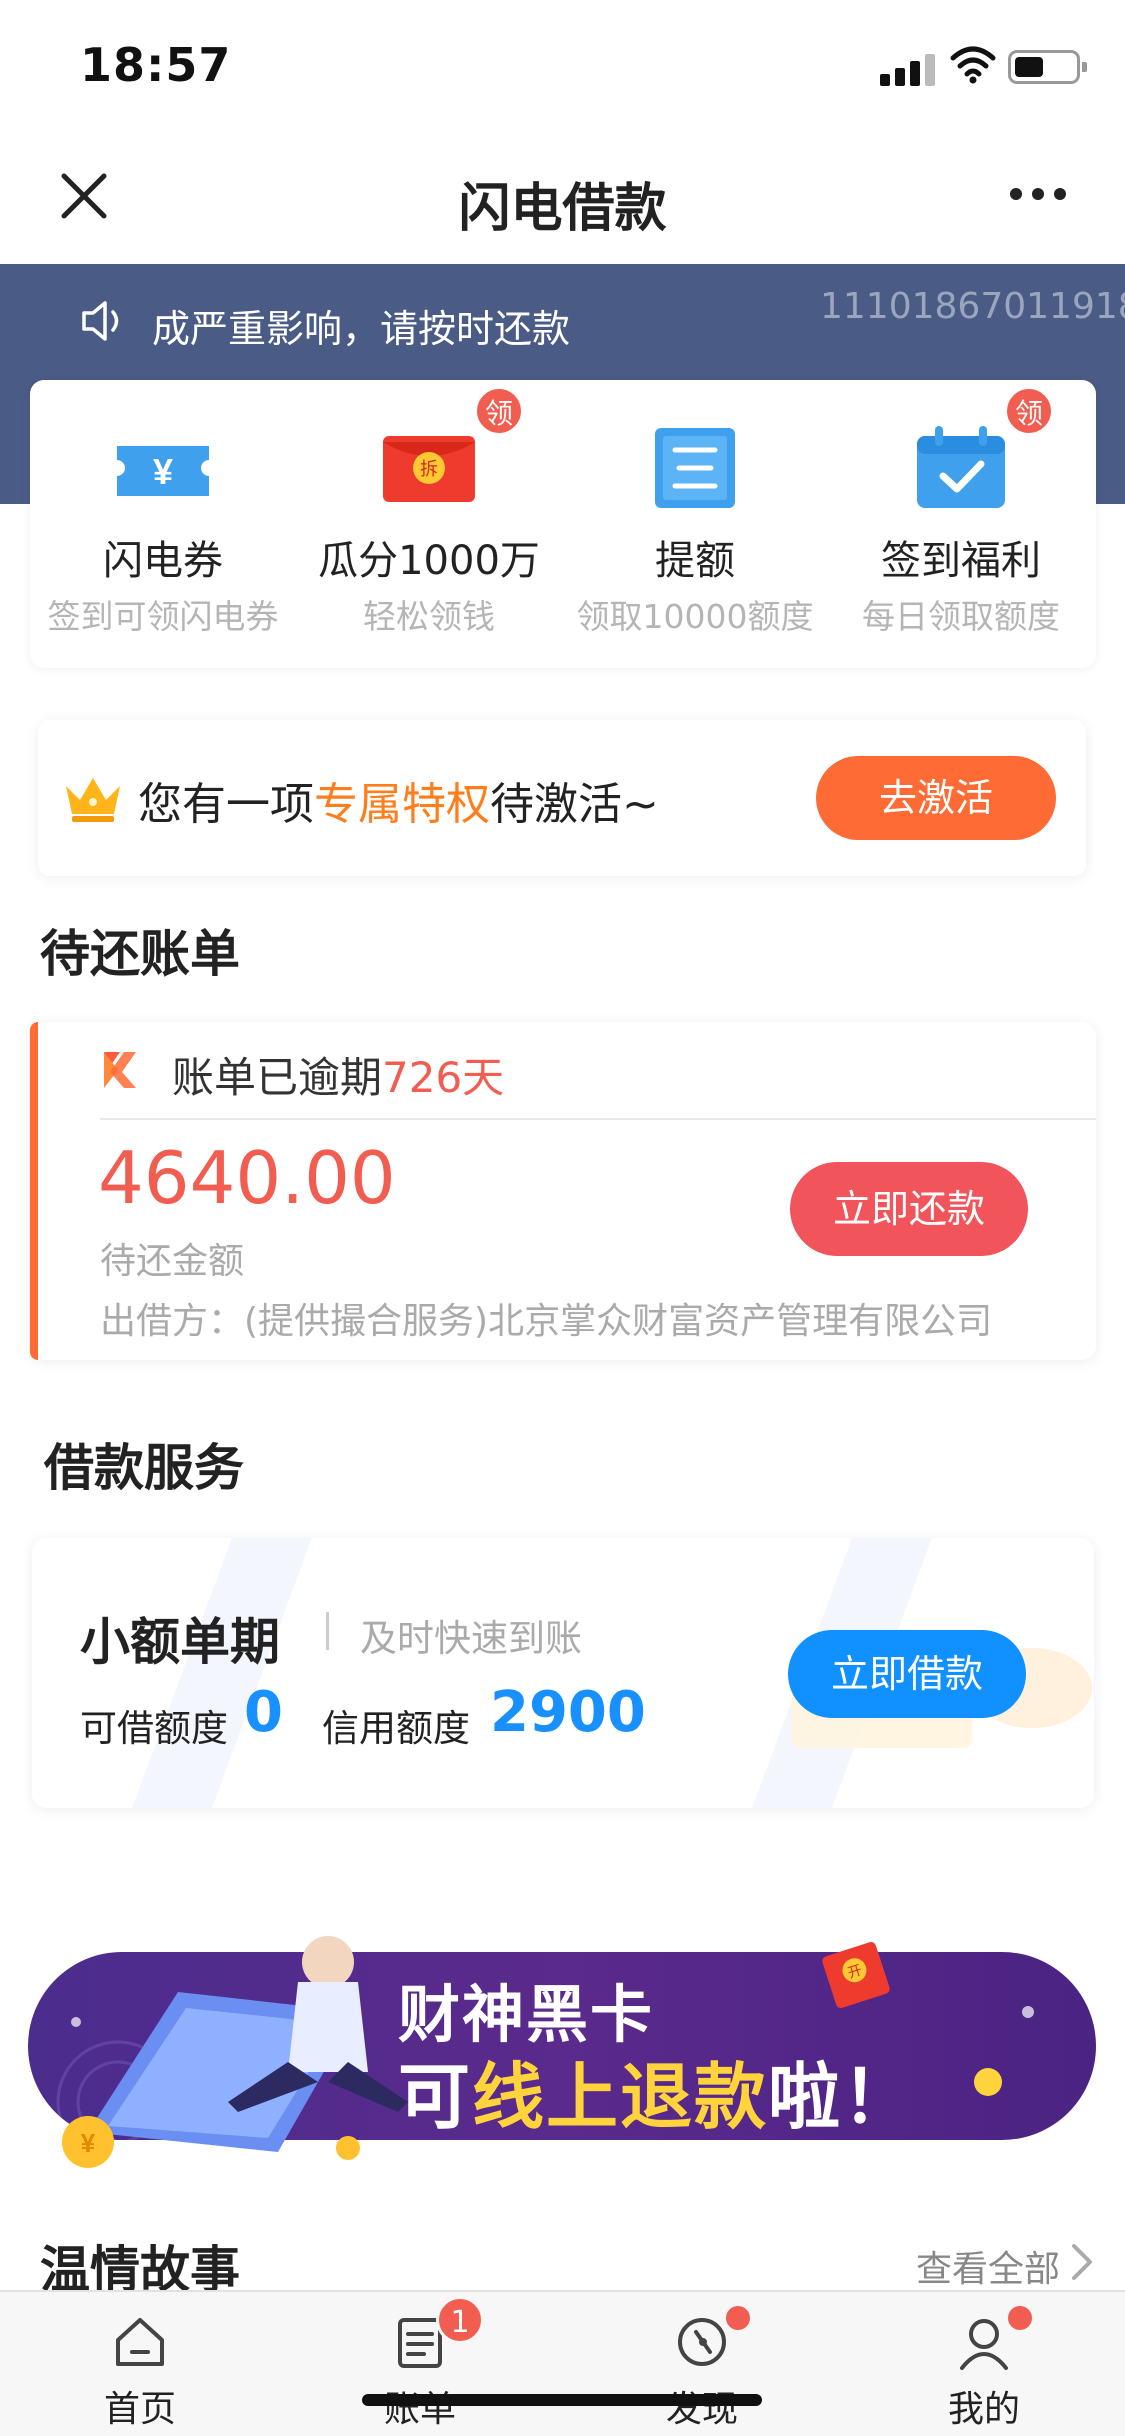  I want to click on borrow-button: 立即借款, so click(907, 1674).